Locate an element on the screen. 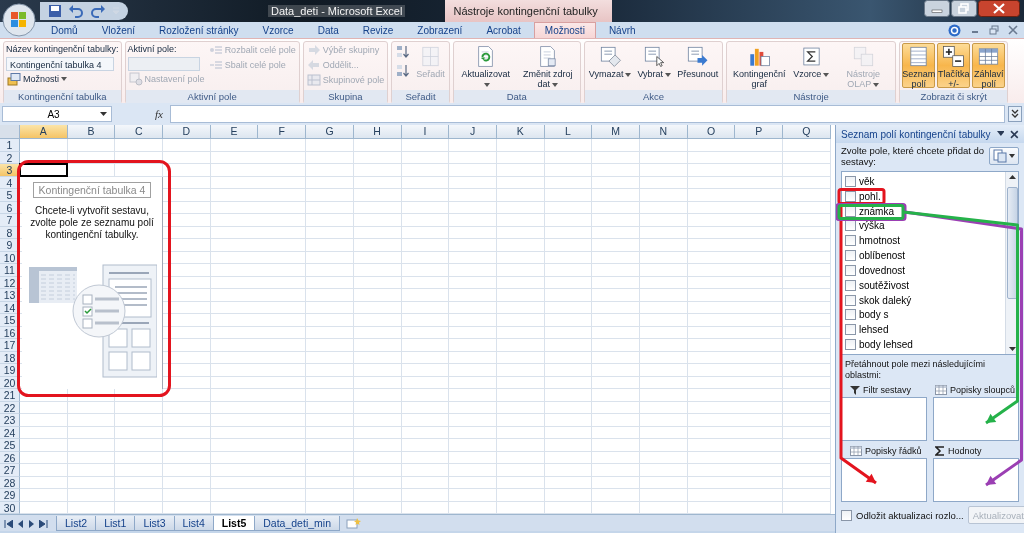 Image resolution: width=1024 pixels, height=533 pixels. column-header: M is located at coordinates (616, 132).